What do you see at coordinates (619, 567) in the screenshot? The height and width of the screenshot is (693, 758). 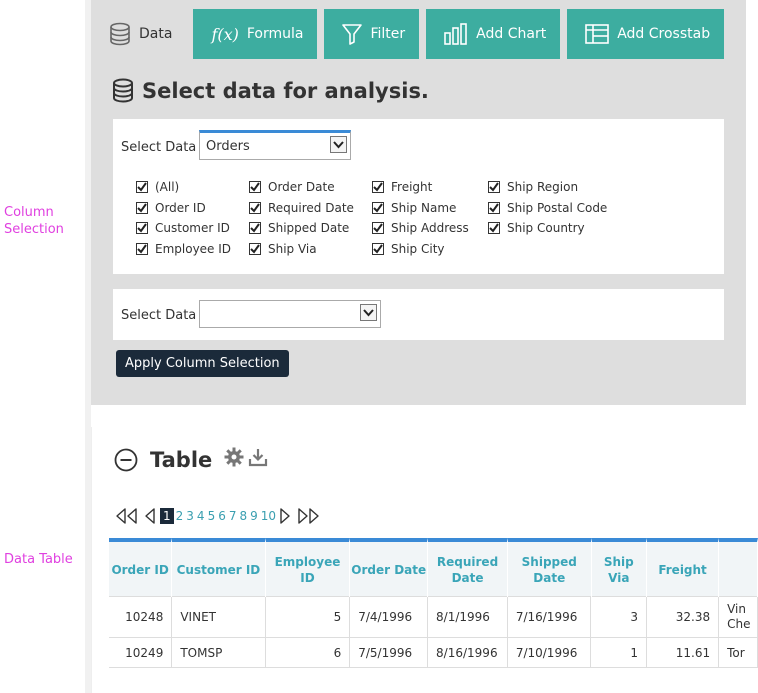 I see `column-header: Ship Via` at bounding box center [619, 567].